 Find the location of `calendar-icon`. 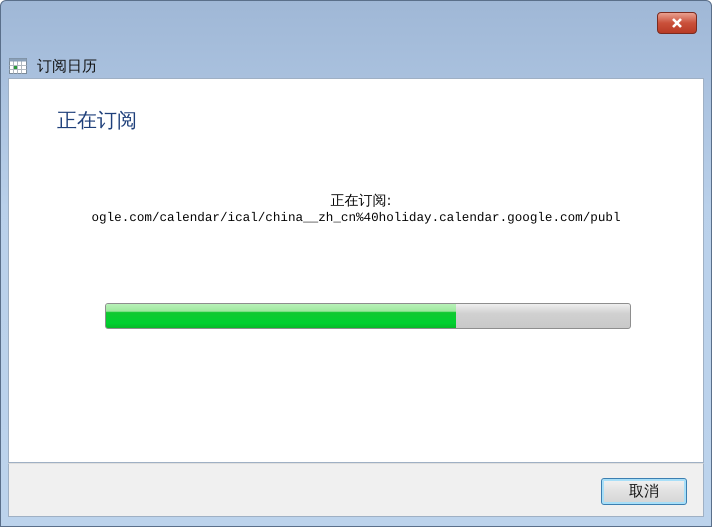

calendar-icon is located at coordinates (18, 66).